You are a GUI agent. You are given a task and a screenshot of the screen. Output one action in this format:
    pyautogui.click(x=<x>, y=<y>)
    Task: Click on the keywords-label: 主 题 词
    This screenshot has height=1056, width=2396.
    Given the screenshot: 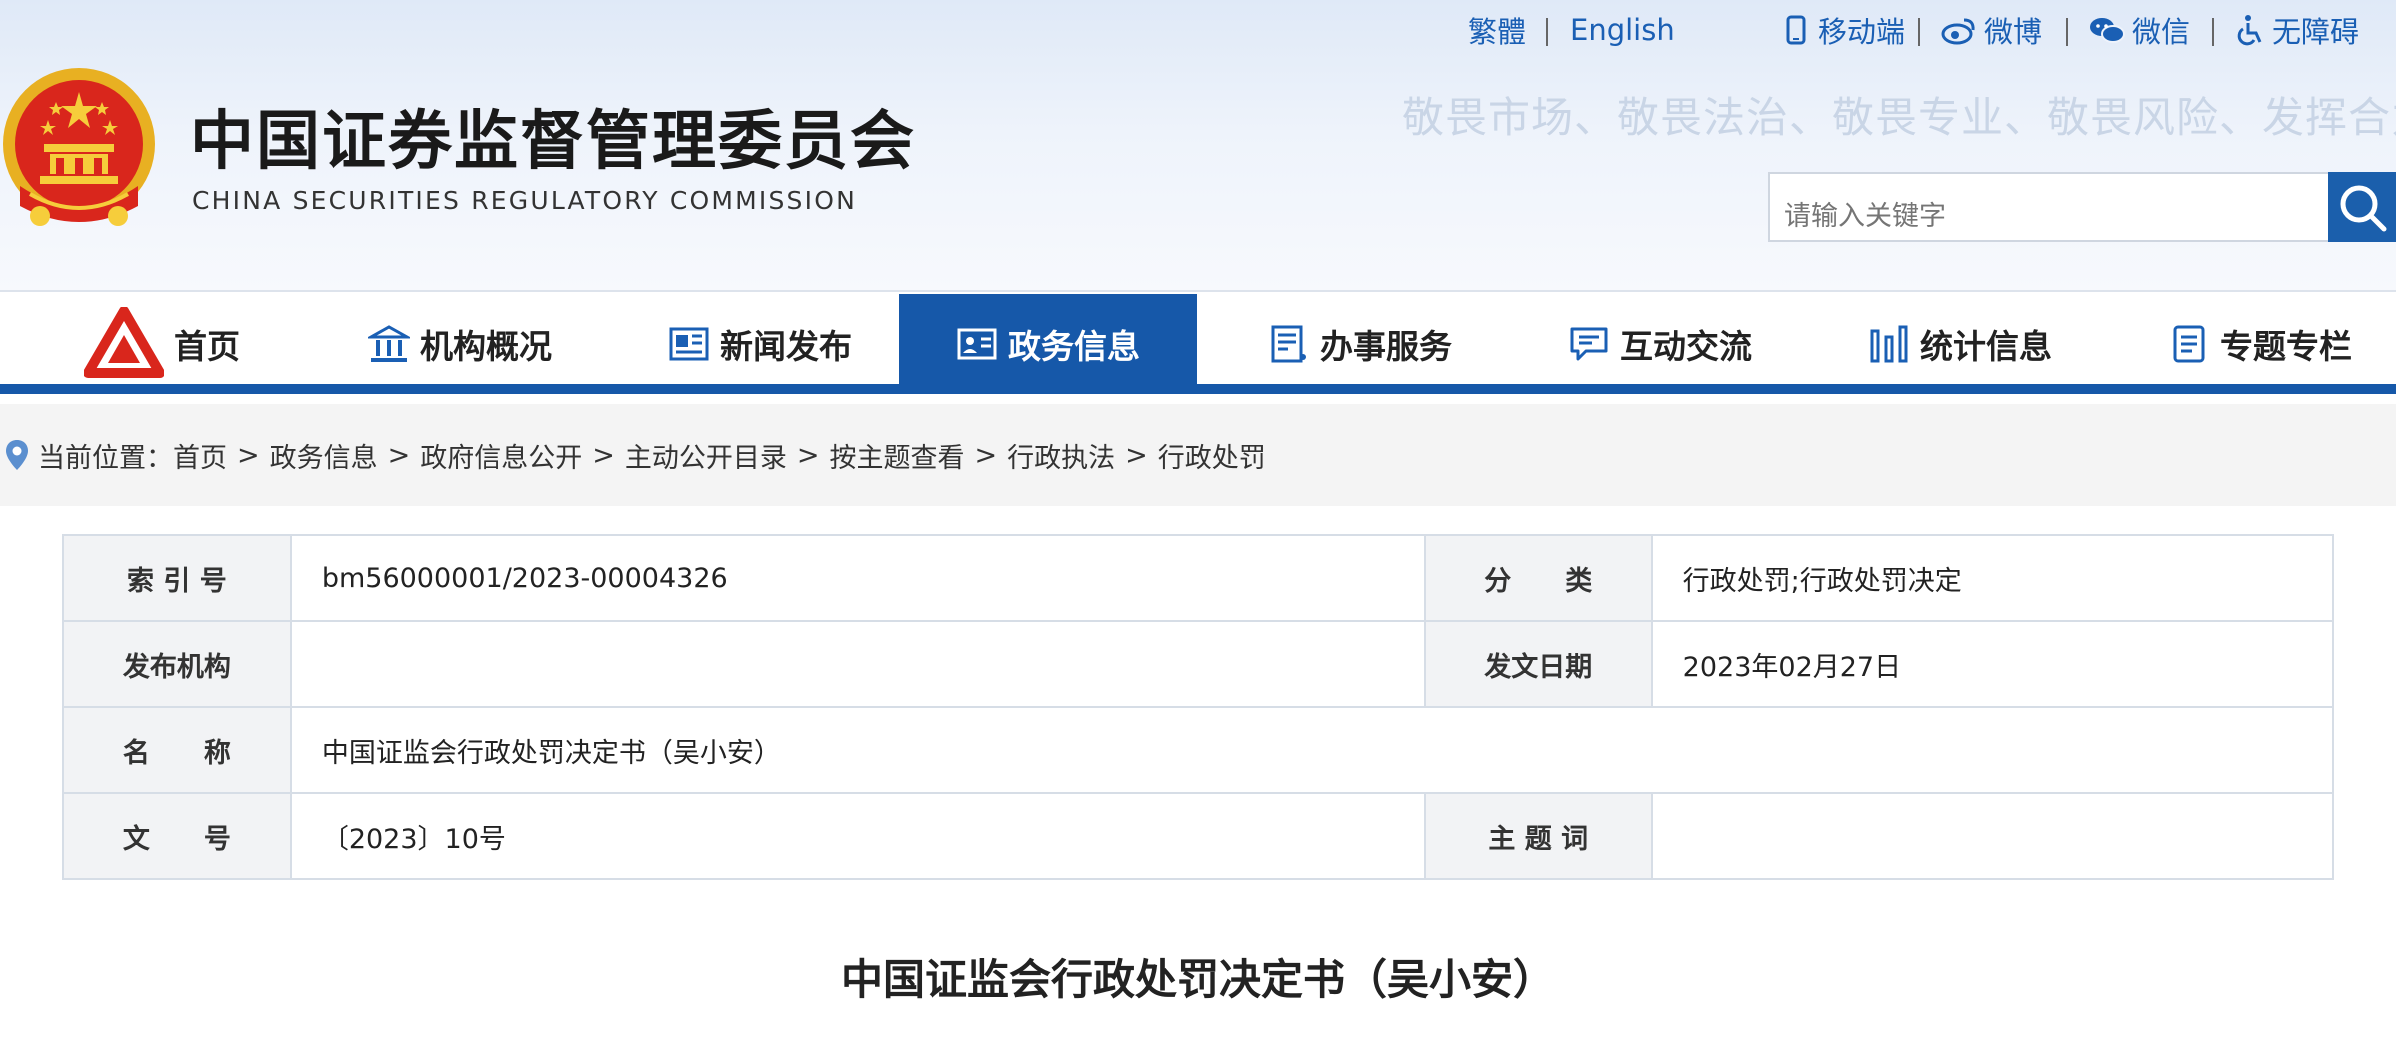 What is the action you would take?
    pyautogui.click(x=1538, y=836)
    